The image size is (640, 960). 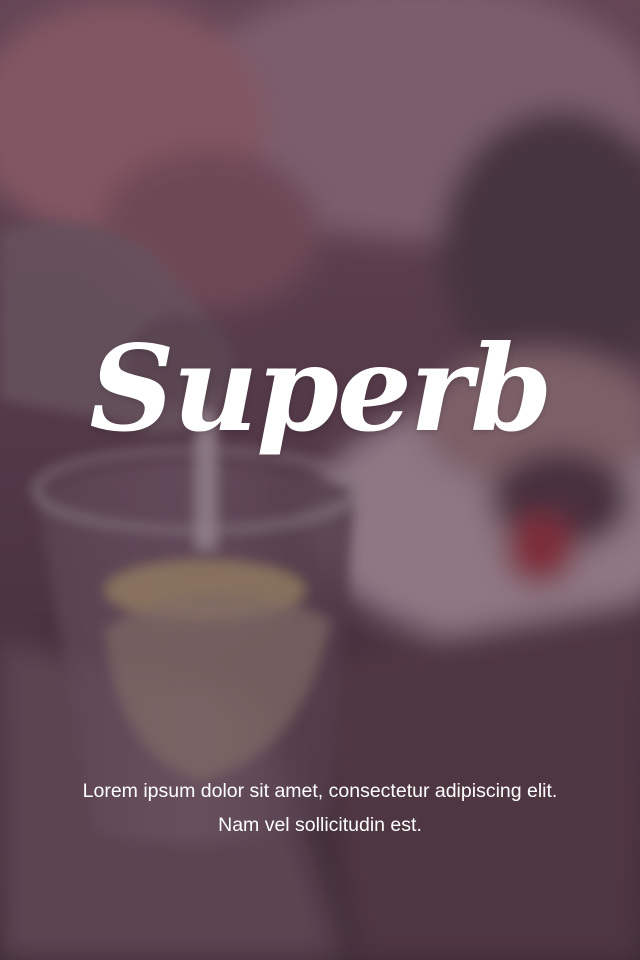 What do you see at coordinates (320, 388) in the screenshot?
I see `app-logo: Superb` at bounding box center [320, 388].